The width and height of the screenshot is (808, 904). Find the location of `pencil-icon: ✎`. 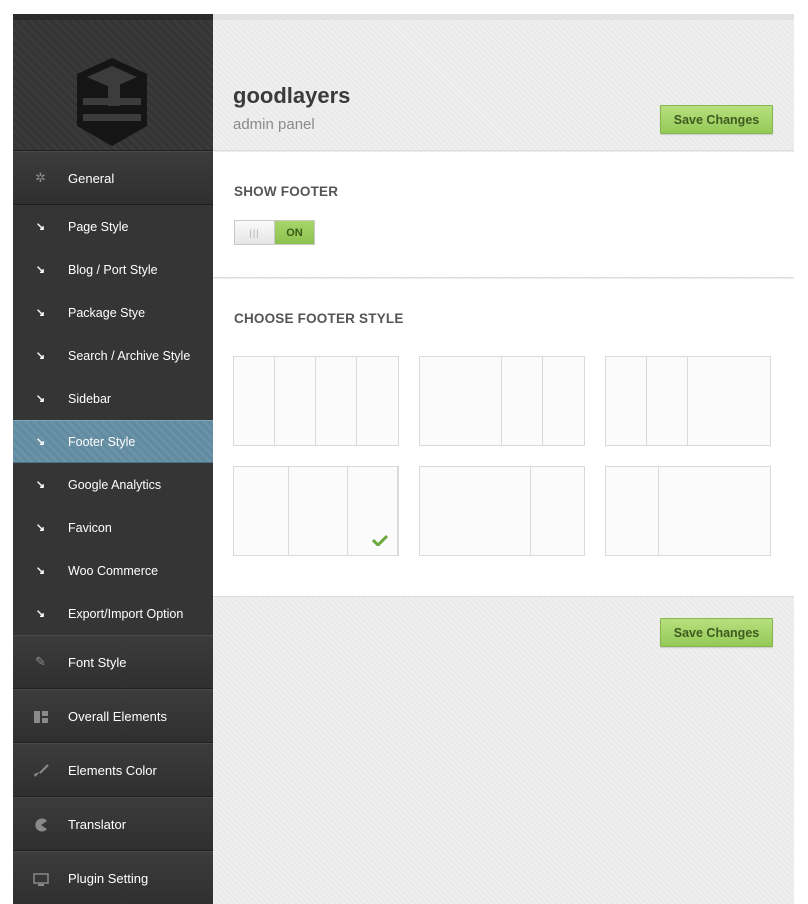

pencil-icon: ✎ is located at coordinates (40, 661).